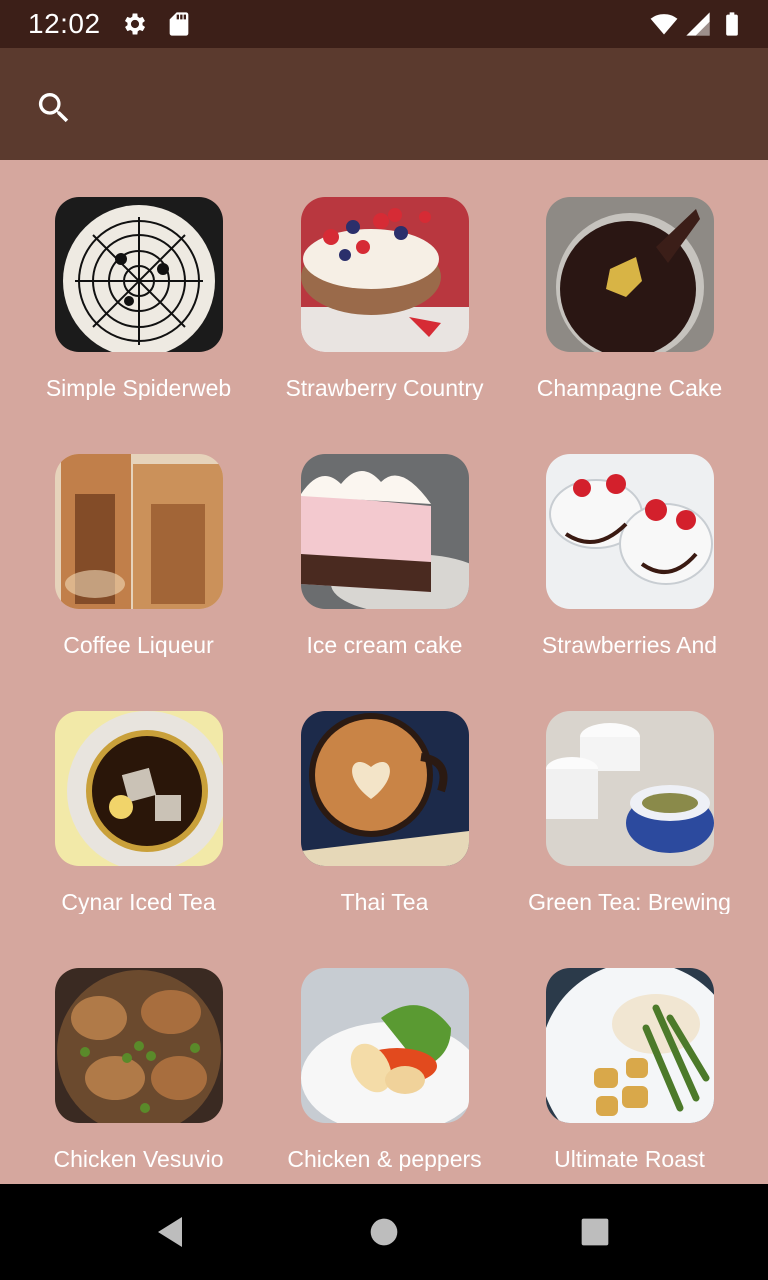 The width and height of the screenshot is (768, 1280). What do you see at coordinates (629, 387) in the screenshot?
I see `recipe-title: Champagne Cake` at bounding box center [629, 387].